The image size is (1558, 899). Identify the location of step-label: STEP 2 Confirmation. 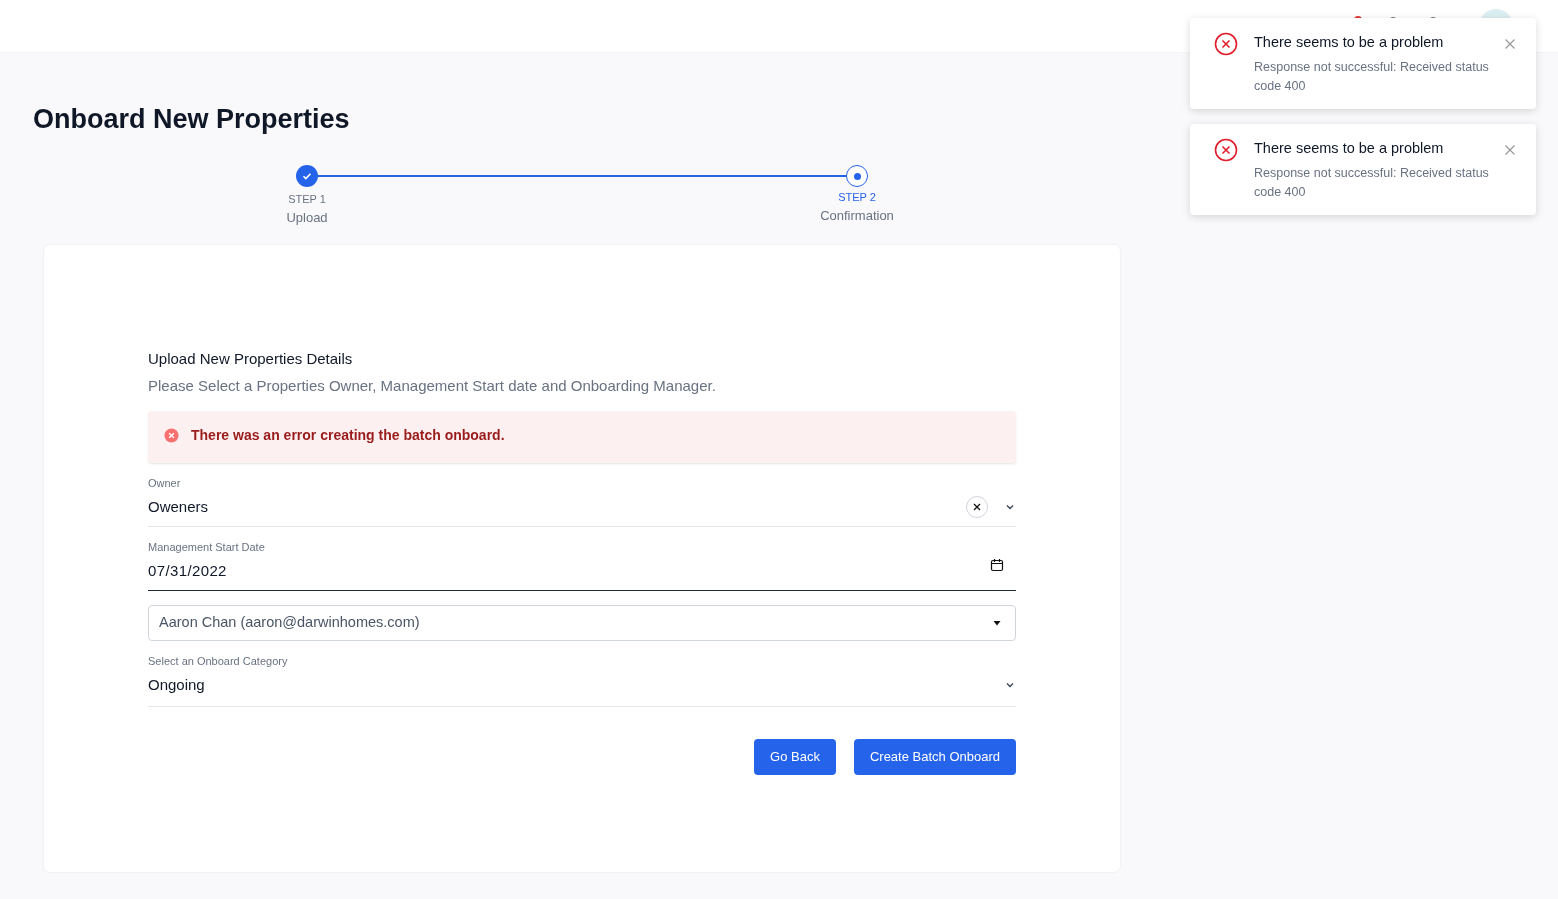
(857, 207).